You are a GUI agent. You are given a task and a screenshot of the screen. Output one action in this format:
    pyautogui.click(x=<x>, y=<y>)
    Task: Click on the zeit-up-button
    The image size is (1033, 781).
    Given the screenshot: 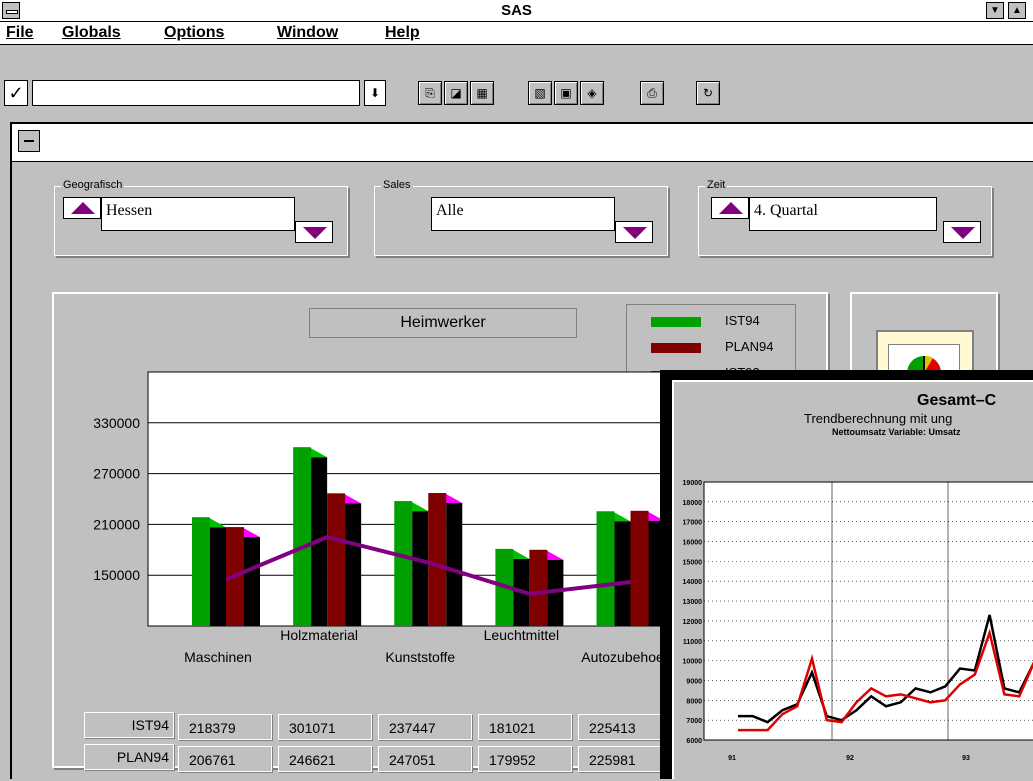 What is the action you would take?
    pyautogui.click(x=730, y=208)
    